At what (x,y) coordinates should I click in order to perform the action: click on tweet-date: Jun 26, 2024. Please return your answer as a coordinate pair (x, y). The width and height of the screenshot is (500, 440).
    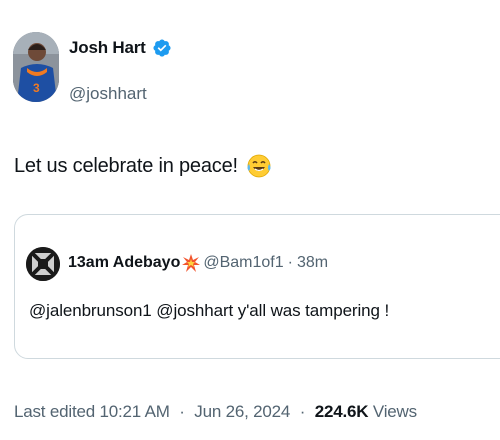
    Looking at the image, I should click on (242, 411).